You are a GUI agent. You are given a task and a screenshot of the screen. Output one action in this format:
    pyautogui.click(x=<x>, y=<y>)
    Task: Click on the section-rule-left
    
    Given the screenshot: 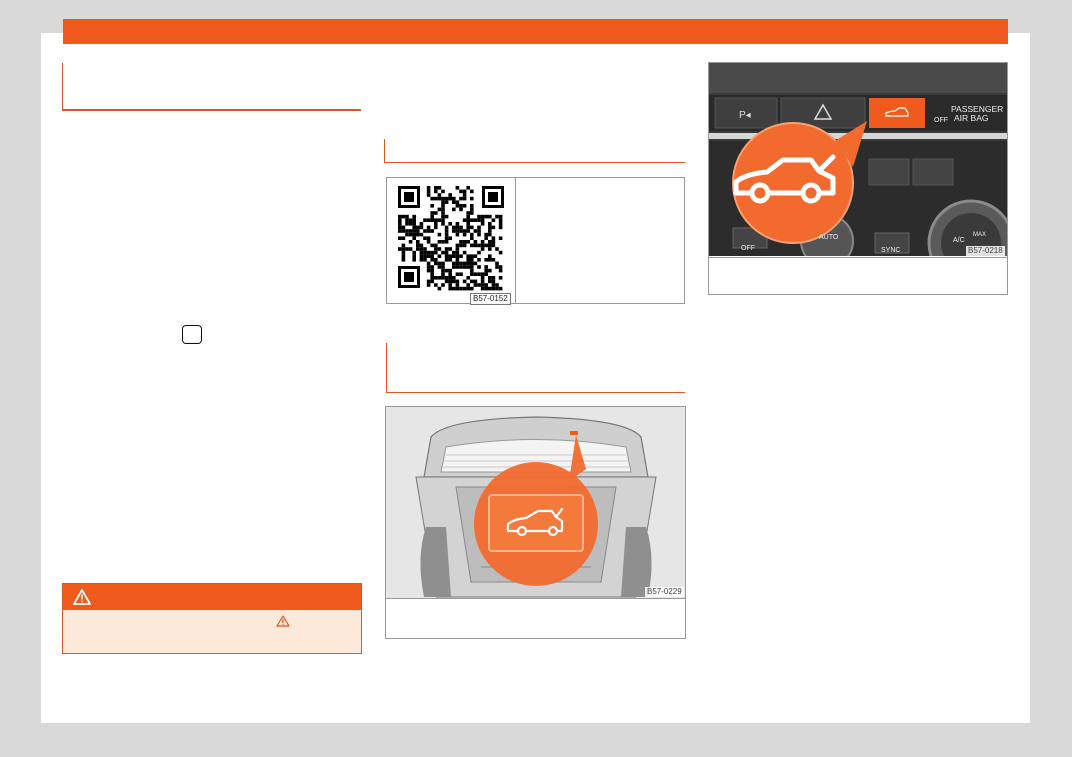 What is the action you would take?
    pyautogui.click(x=384, y=151)
    